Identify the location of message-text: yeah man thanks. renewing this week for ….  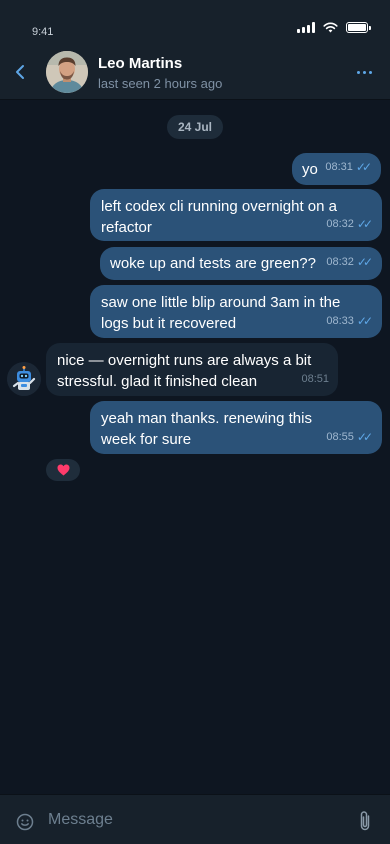
(206, 429).